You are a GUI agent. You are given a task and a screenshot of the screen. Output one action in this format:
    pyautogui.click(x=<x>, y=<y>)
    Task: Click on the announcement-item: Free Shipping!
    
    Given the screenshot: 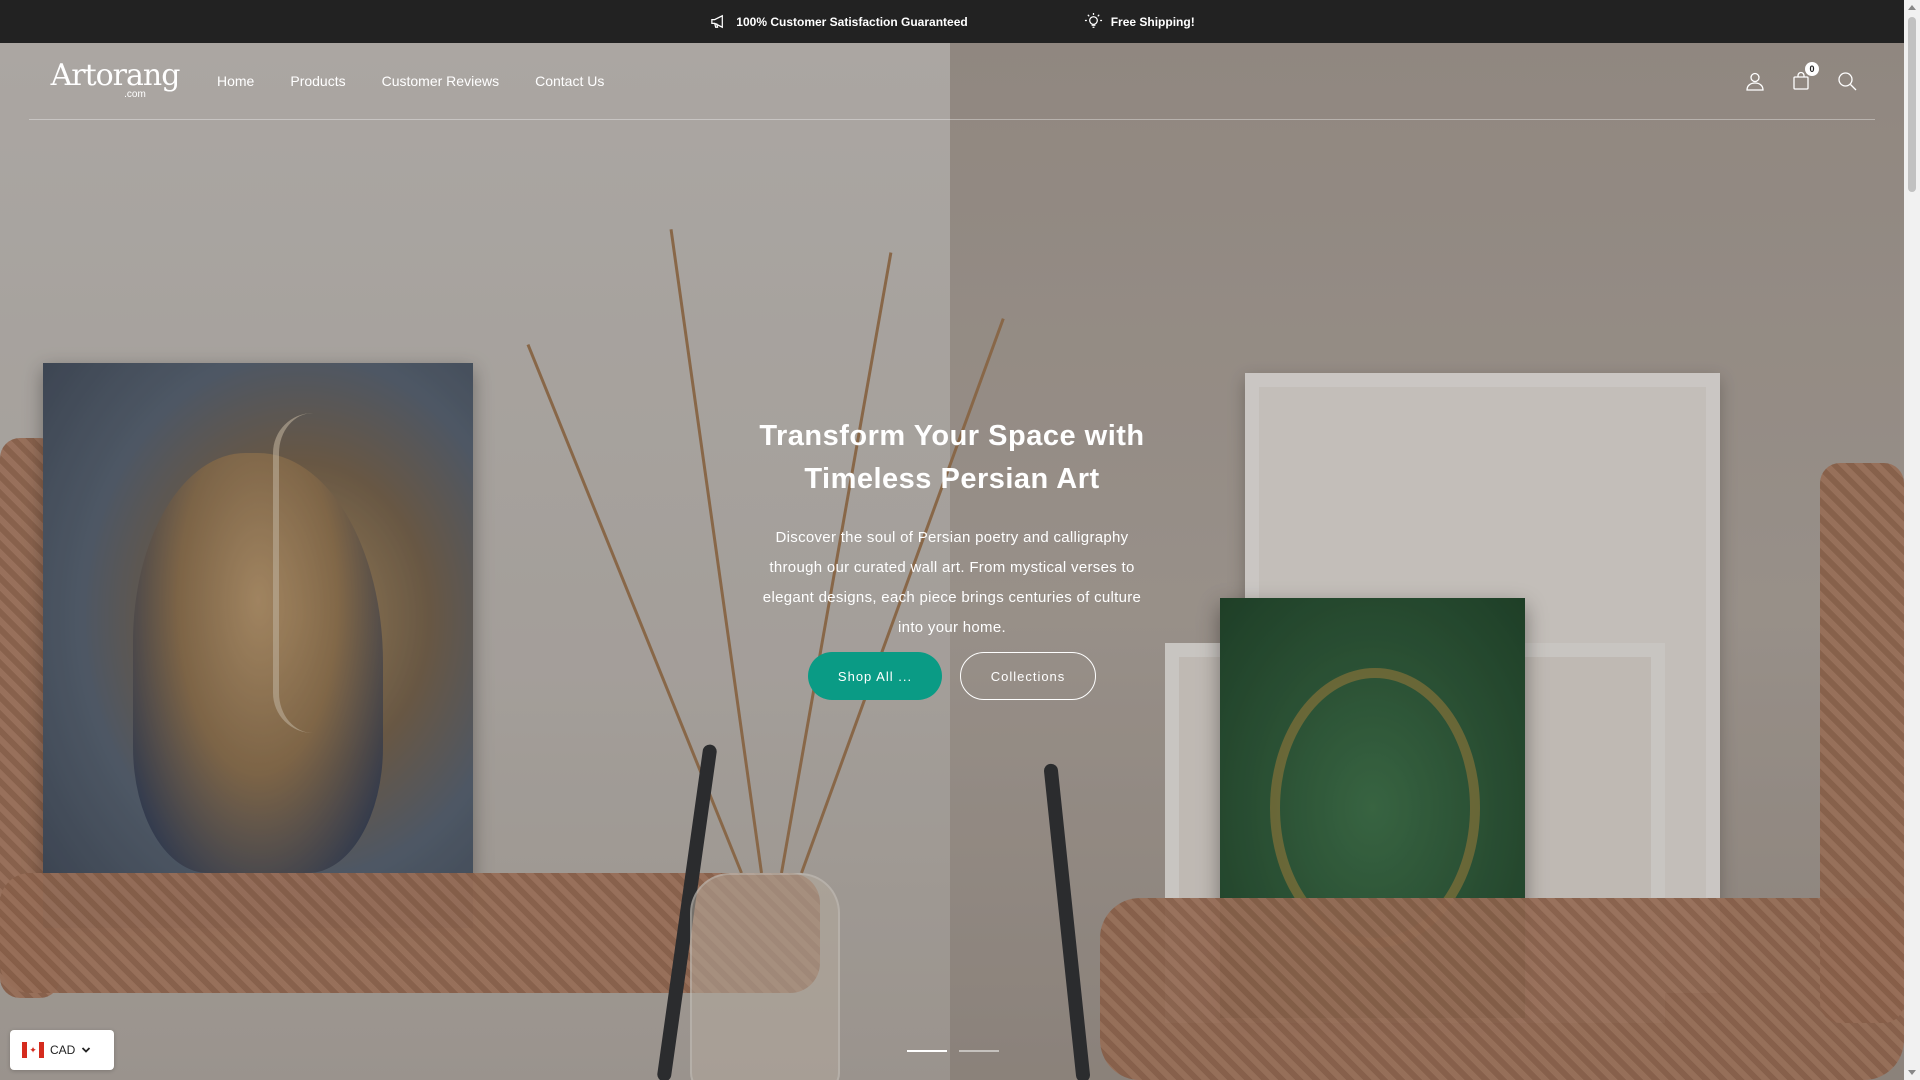 What is the action you would take?
    pyautogui.click(x=1139, y=21)
    